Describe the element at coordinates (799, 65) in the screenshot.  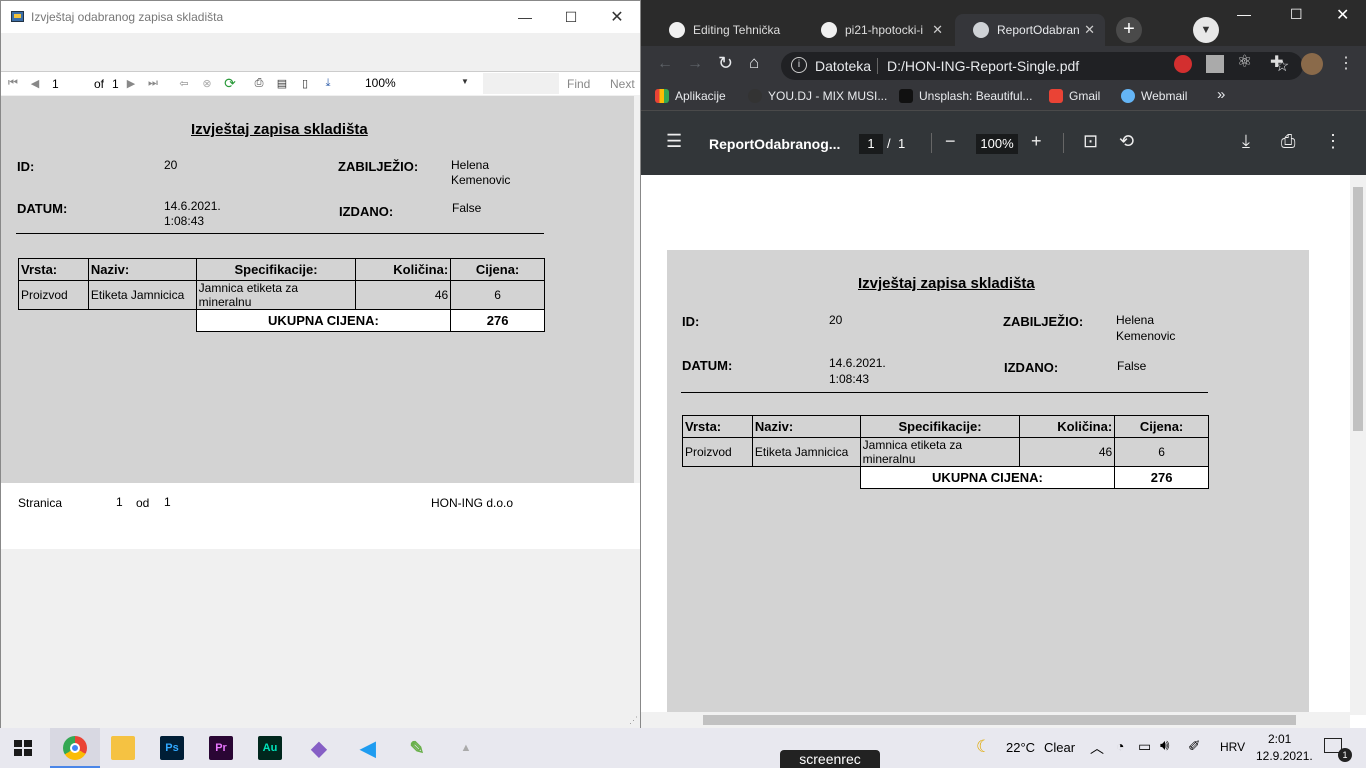
I see `info-icon: i` at that location.